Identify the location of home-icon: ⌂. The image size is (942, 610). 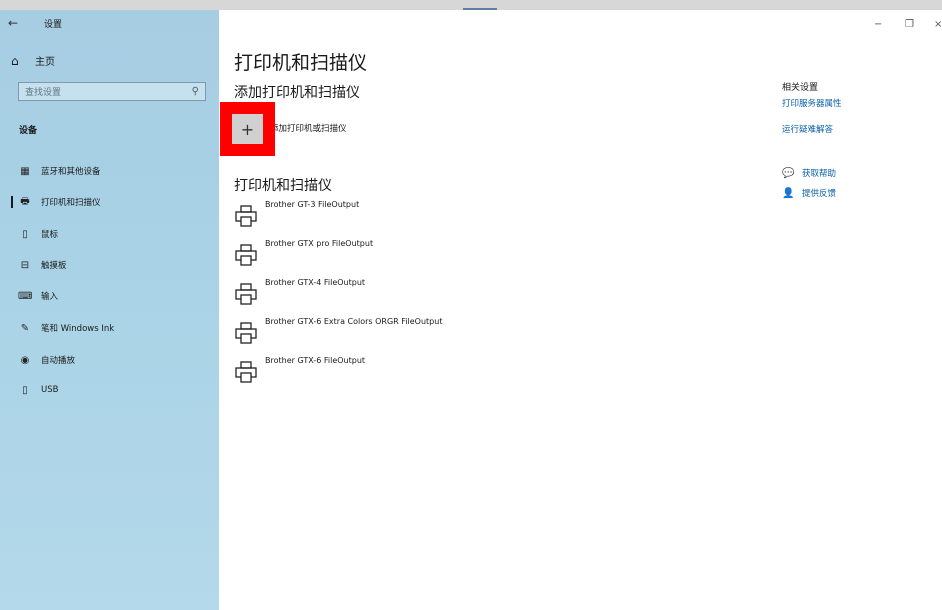
(15, 60).